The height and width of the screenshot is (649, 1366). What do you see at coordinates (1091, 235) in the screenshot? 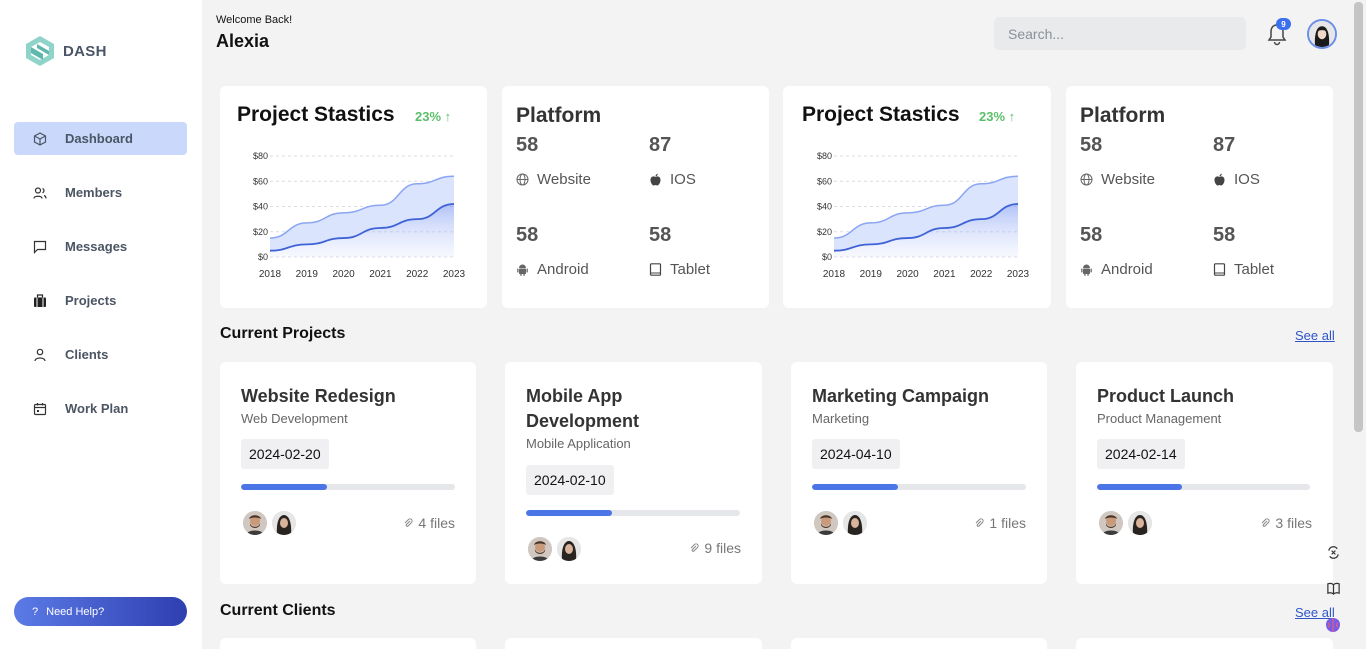
I see `platform-value-android: 58` at bounding box center [1091, 235].